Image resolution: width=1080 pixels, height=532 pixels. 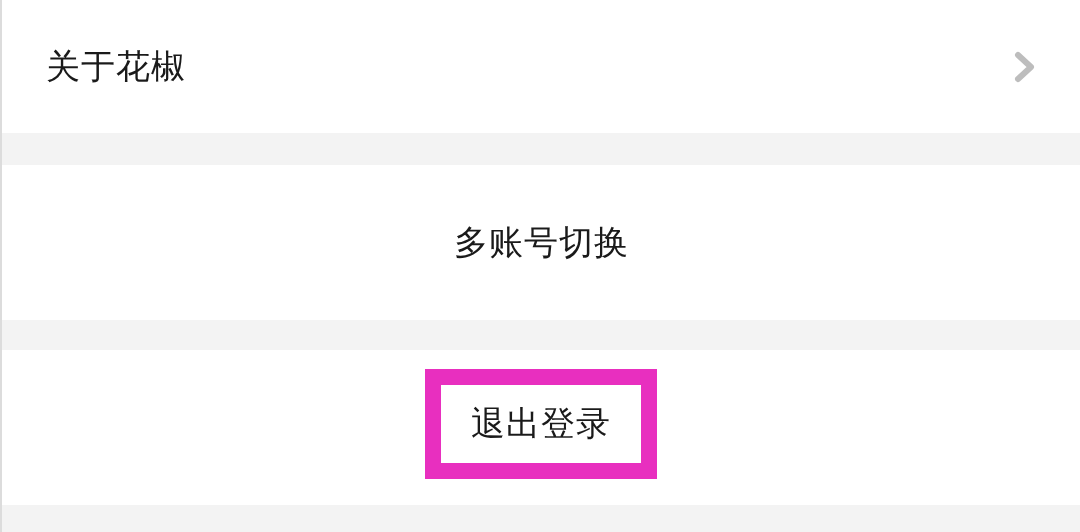 I want to click on row-label: 关于花椒, so click(x=116, y=66).